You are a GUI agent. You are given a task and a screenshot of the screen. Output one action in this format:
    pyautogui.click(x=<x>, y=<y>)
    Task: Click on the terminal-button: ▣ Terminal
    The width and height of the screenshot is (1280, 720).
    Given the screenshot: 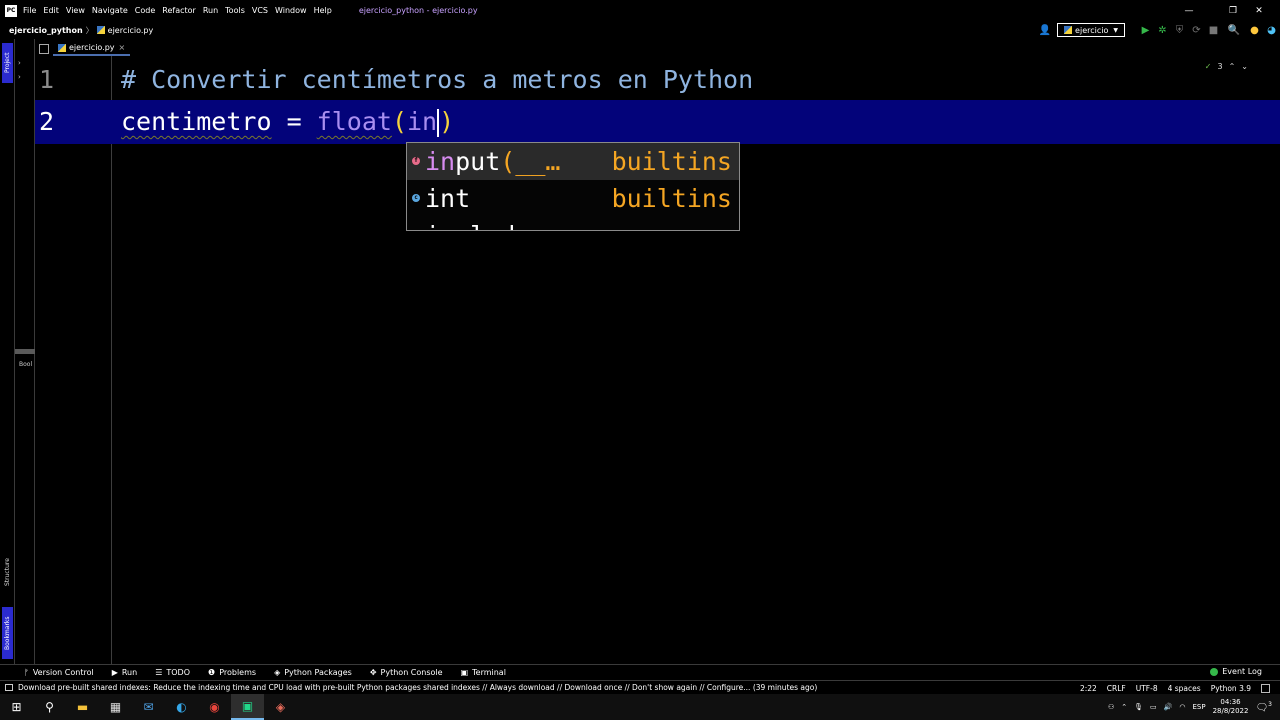 What is the action you would take?
    pyautogui.click(x=483, y=672)
    